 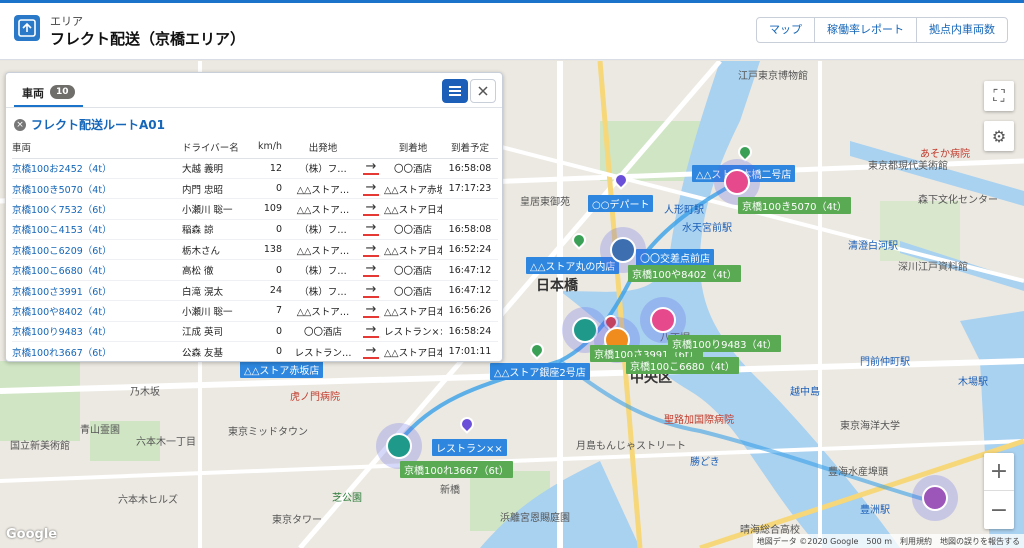 I want to click on table-row: 京橋100く7532（6t）小瀬川 聡一109△△ストア… → △△ストア日本橋, so click(x=255, y=209).